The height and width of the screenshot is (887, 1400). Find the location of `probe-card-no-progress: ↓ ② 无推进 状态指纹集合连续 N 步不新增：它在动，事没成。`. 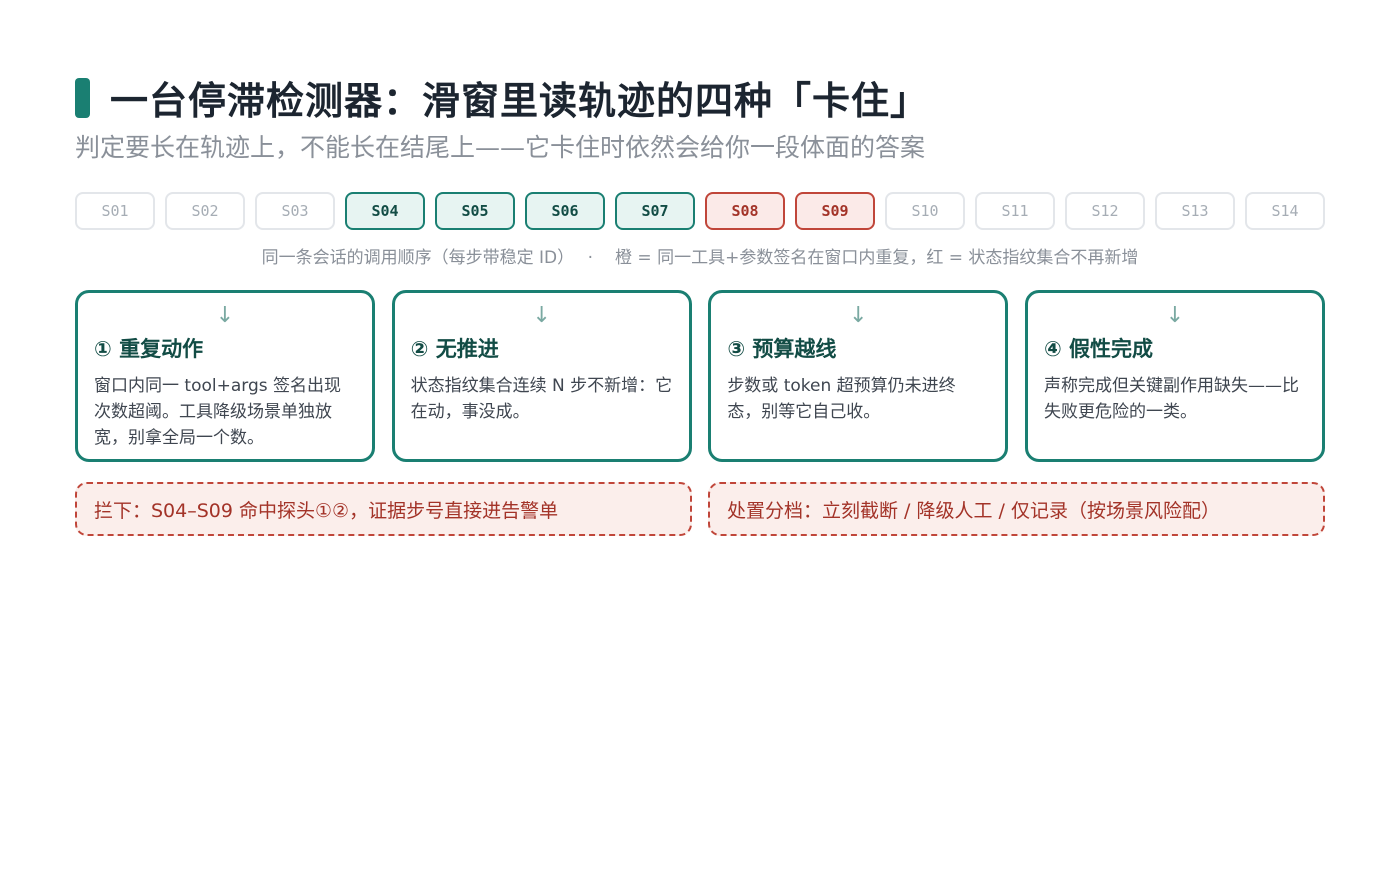

probe-card-no-progress: ↓ ② 无推进 状态指纹集合连续 N 步不新增：它在动，事没成。 is located at coordinates (541, 376).